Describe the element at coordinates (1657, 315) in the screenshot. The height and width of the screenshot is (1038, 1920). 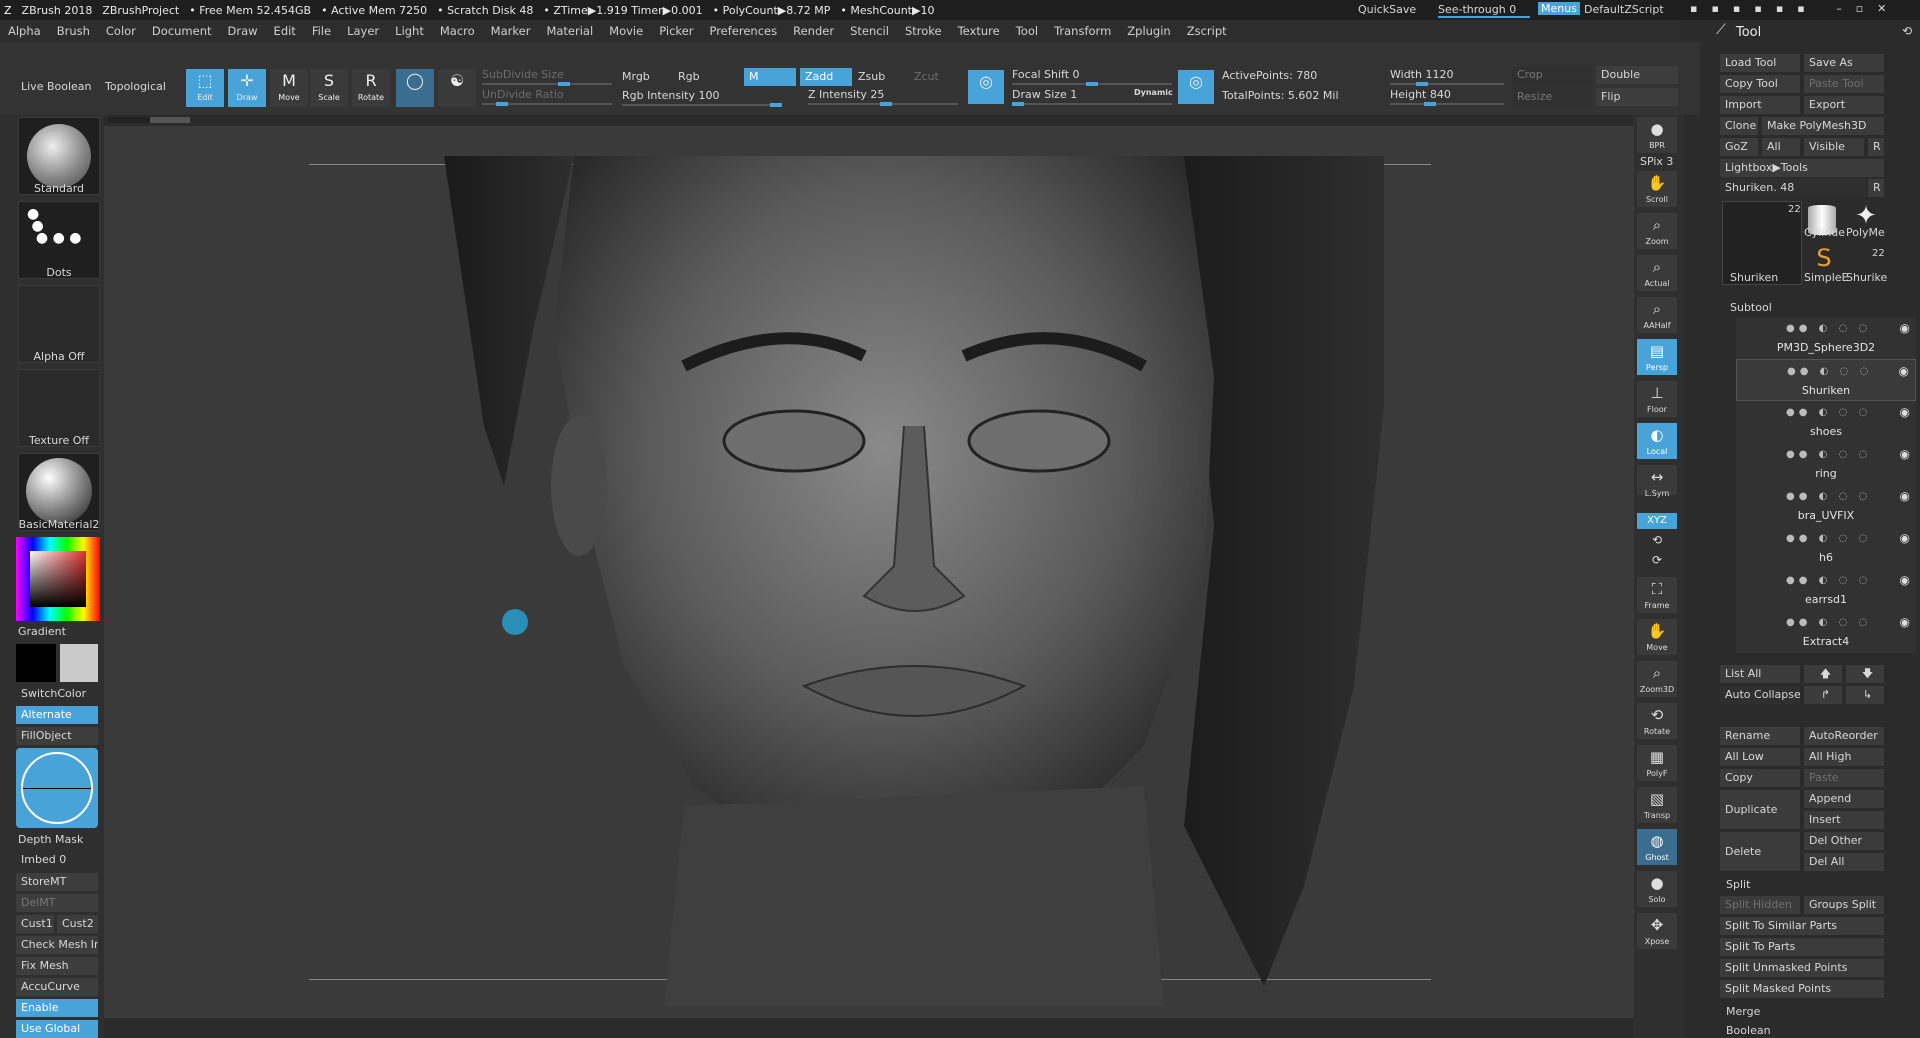
I see `aahalf-button: ⌕ AAHalf` at that location.